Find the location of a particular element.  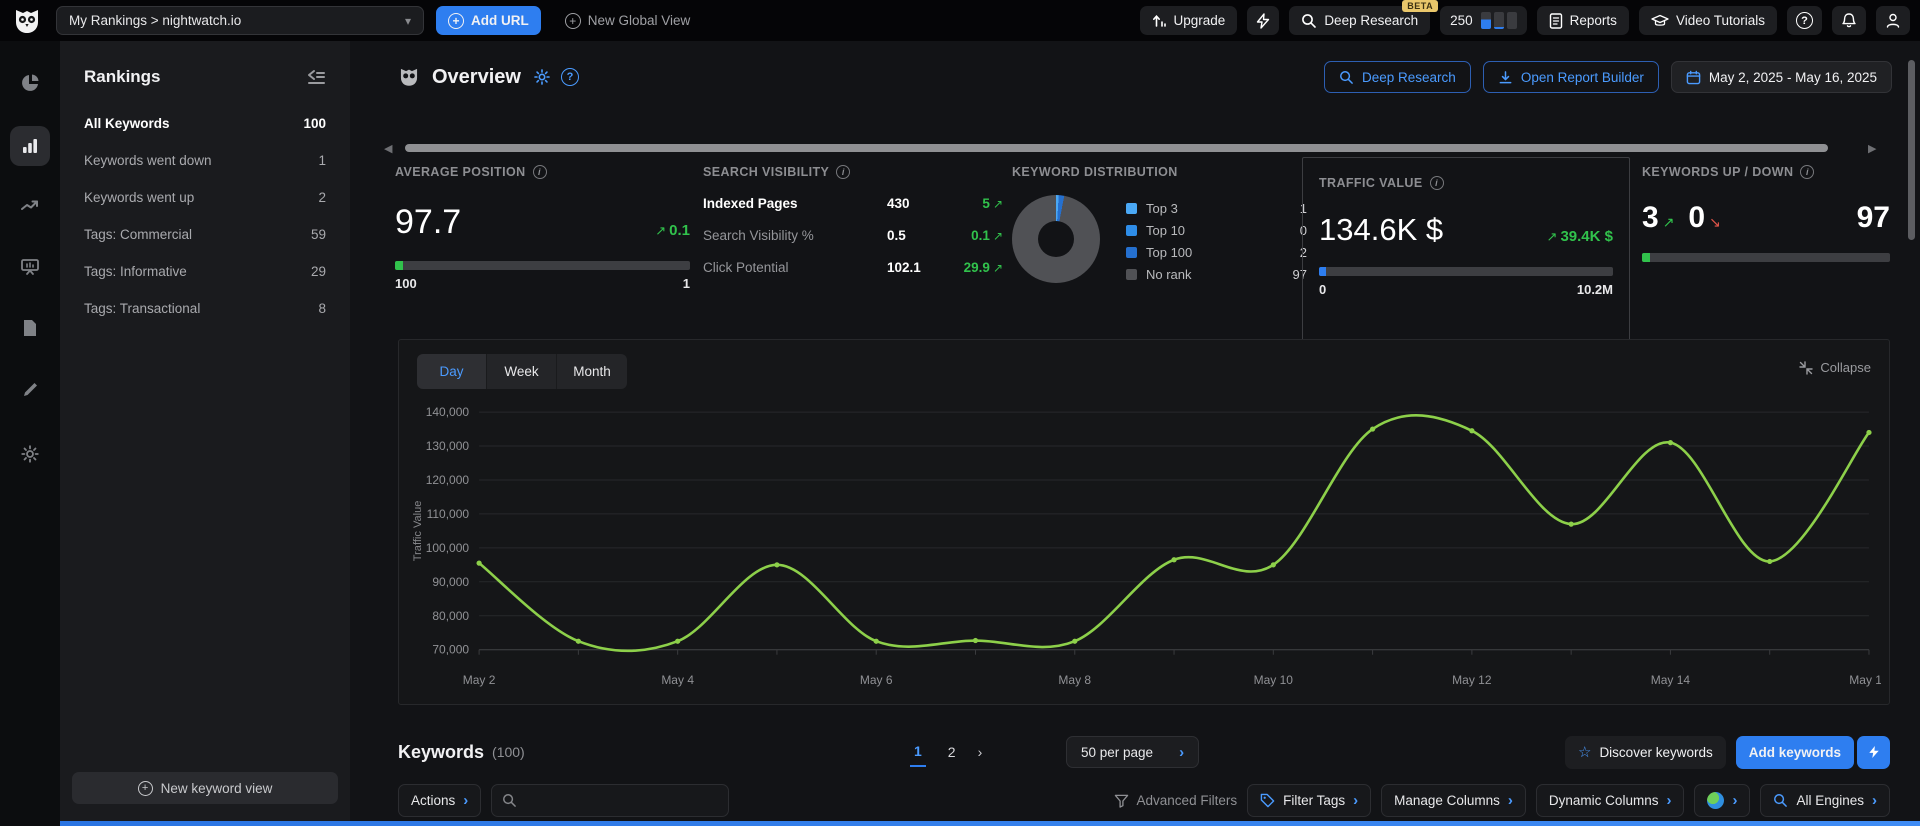

all-engines-button: All Engines › is located at coordinates (1825, 800).